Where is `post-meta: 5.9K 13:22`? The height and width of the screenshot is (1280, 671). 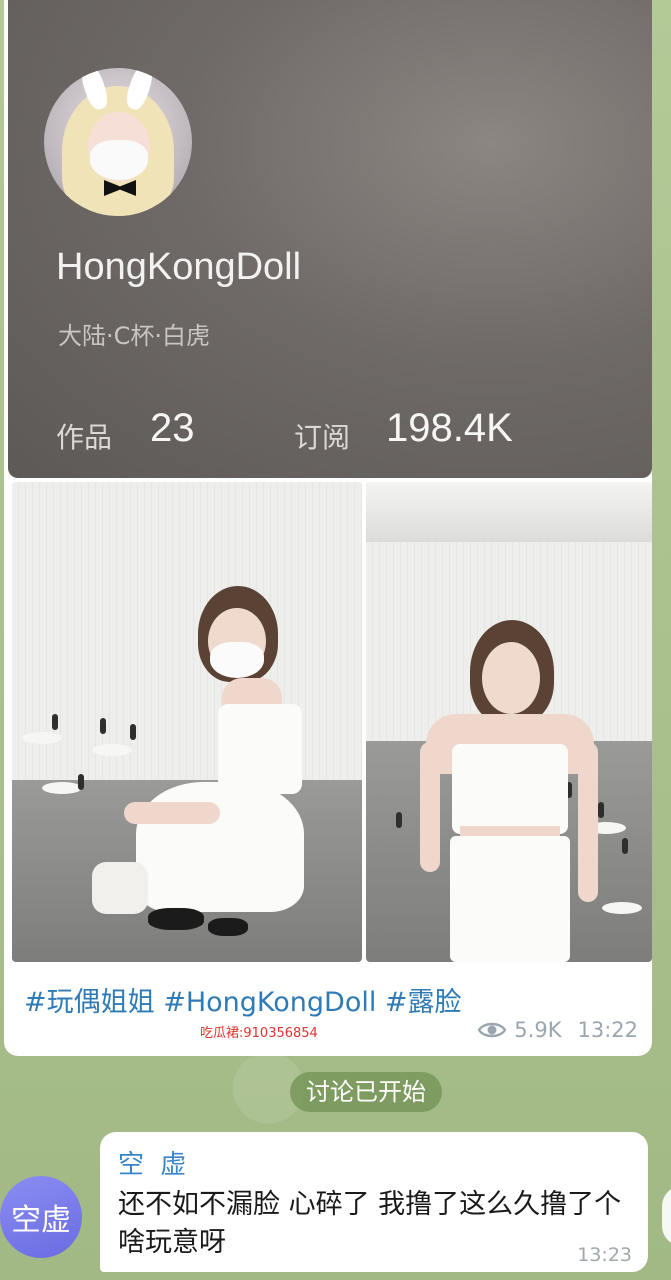 post-meta: 5.9K 13:22 is located at coordinates (558, 1030).